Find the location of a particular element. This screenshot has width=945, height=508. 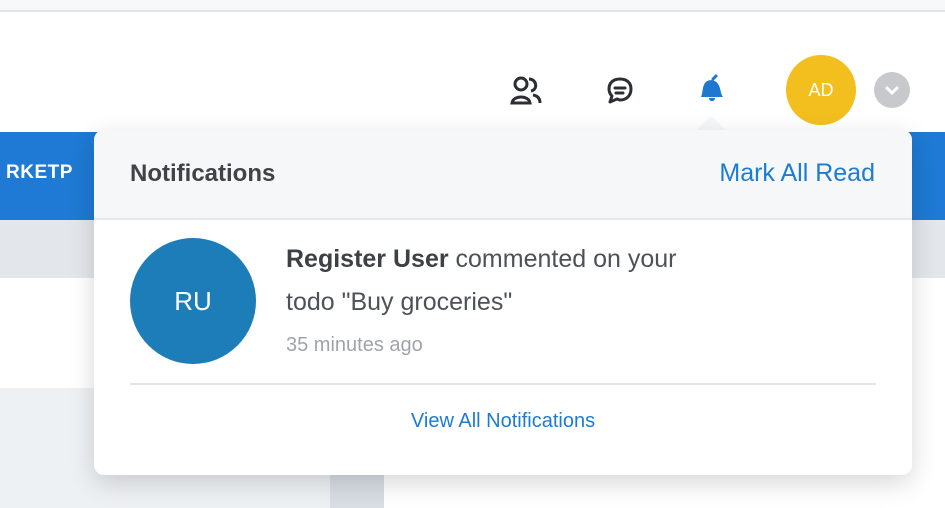

avatar-initials: AD is located at coordinates (821, 89).